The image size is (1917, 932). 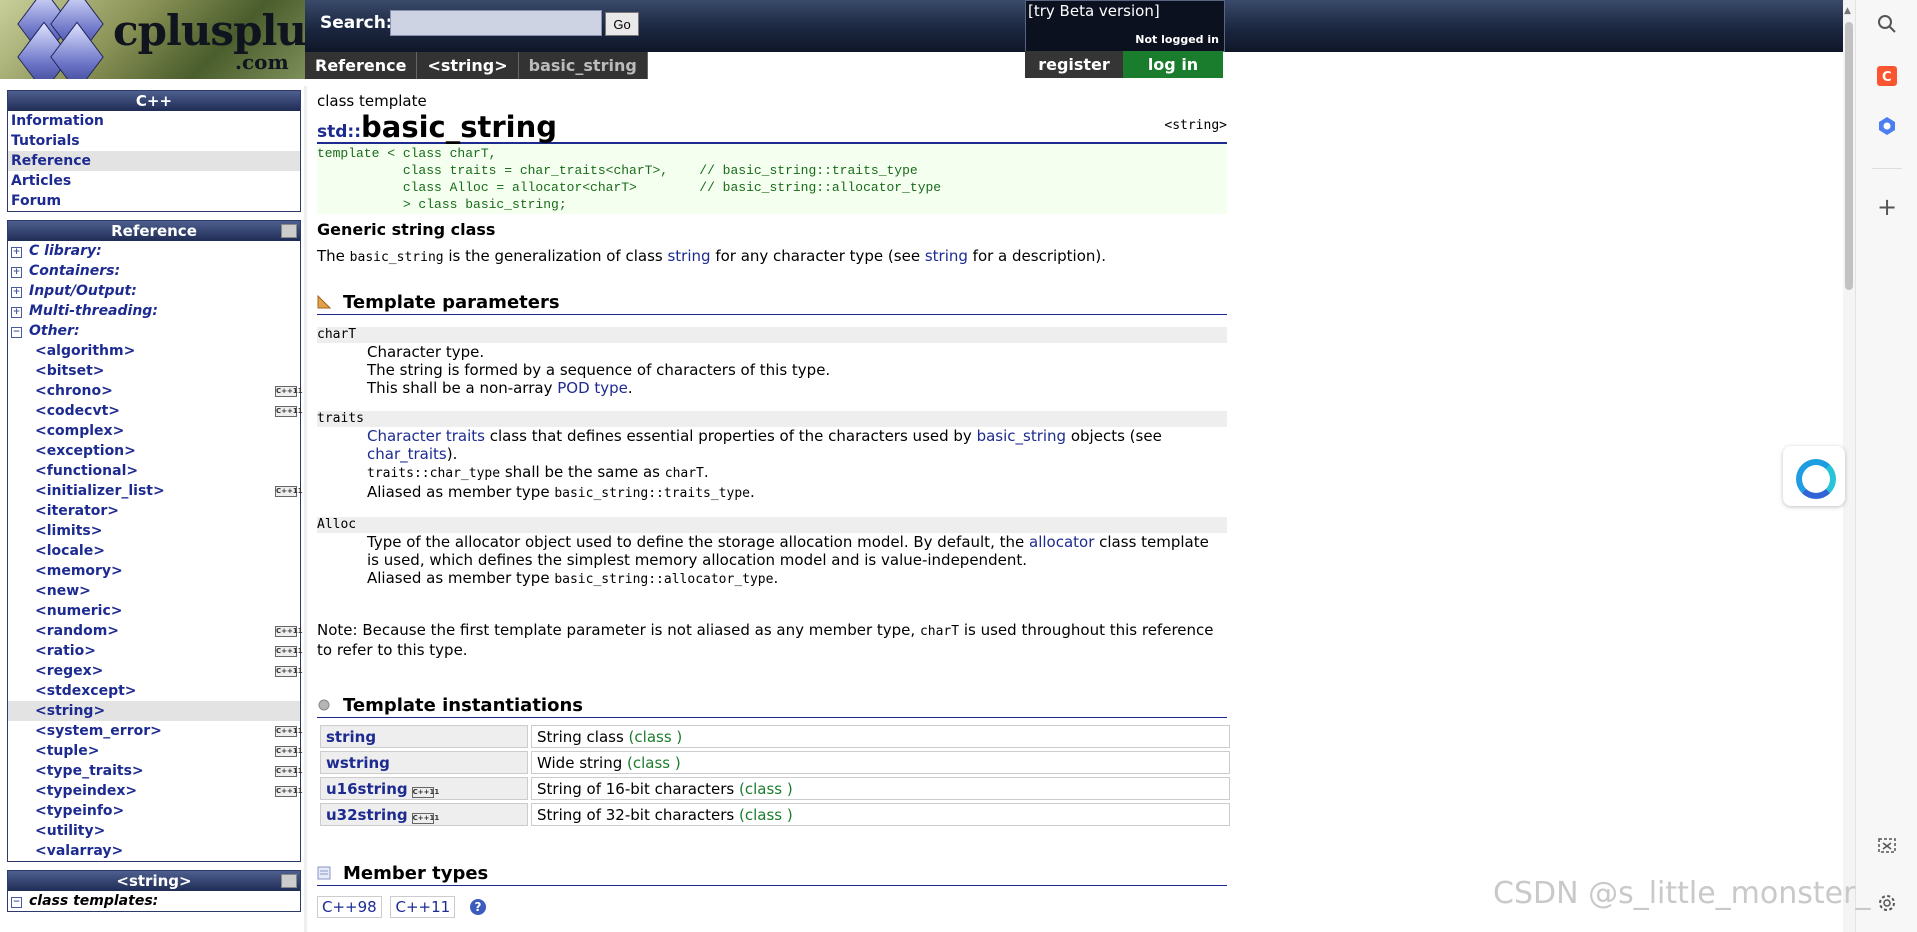 I want to click on header-file-label: <string>, so click(x=1195, y=125).